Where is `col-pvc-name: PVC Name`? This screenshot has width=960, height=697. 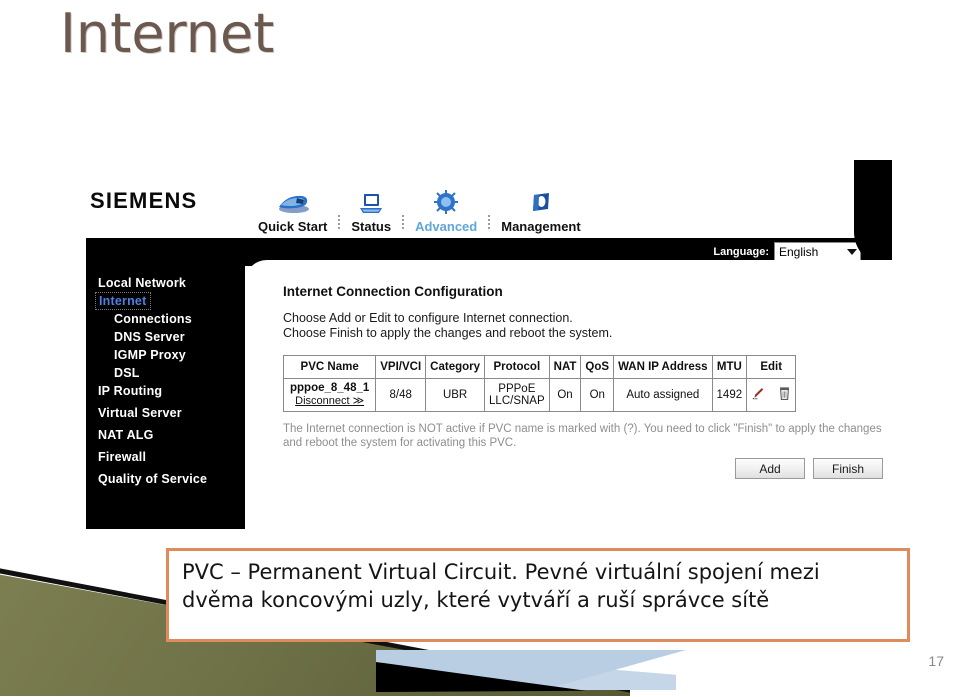 col-pvc-name: PVC Name is located at coordinates (329, 367).